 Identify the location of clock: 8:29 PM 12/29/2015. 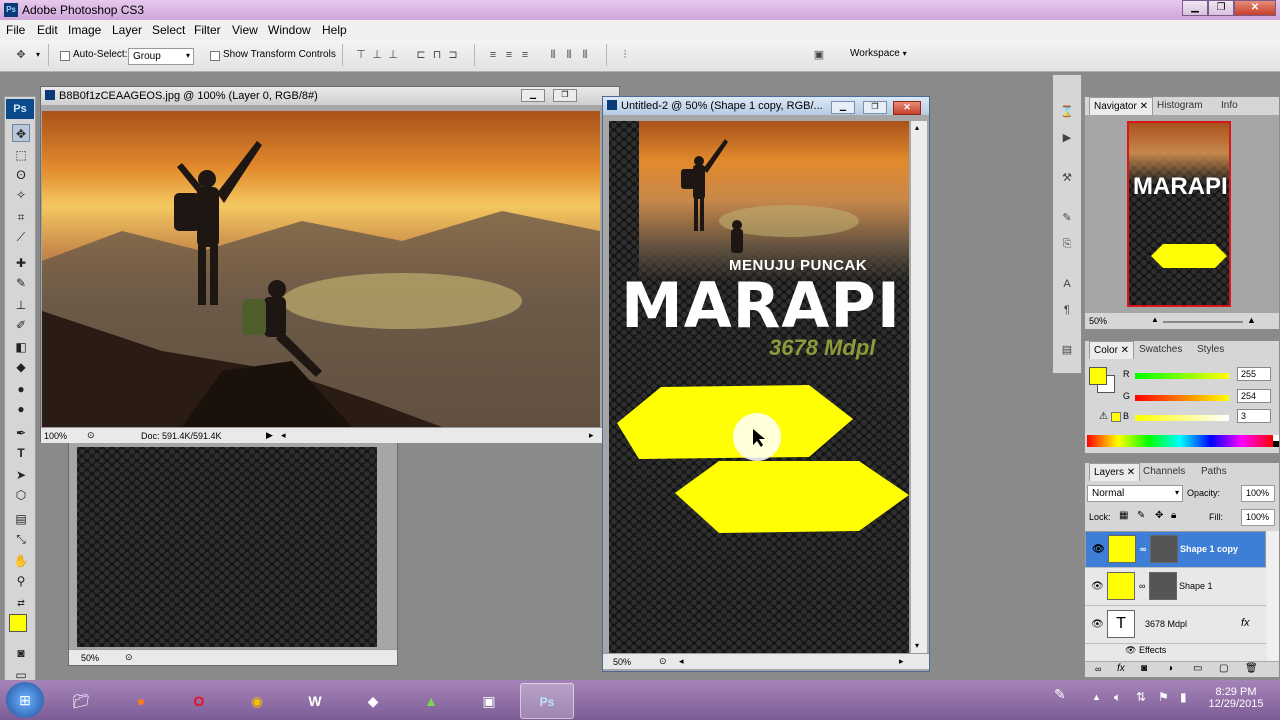
(1236, 698).